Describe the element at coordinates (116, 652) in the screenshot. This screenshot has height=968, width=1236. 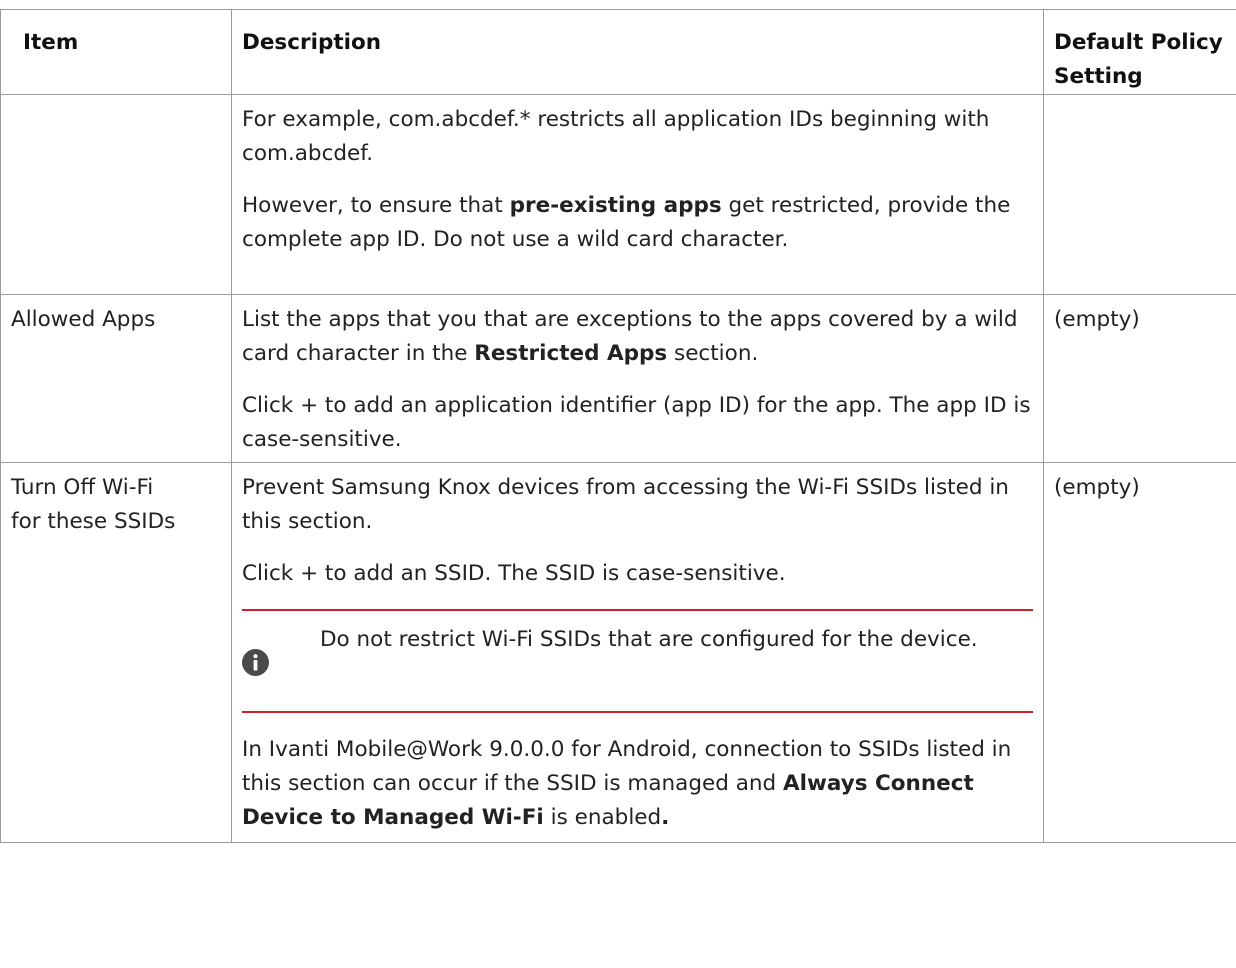
I see `item-cell-turn-off-wifi: Turn Off Wi-Fi for these SSIDs` at that location.